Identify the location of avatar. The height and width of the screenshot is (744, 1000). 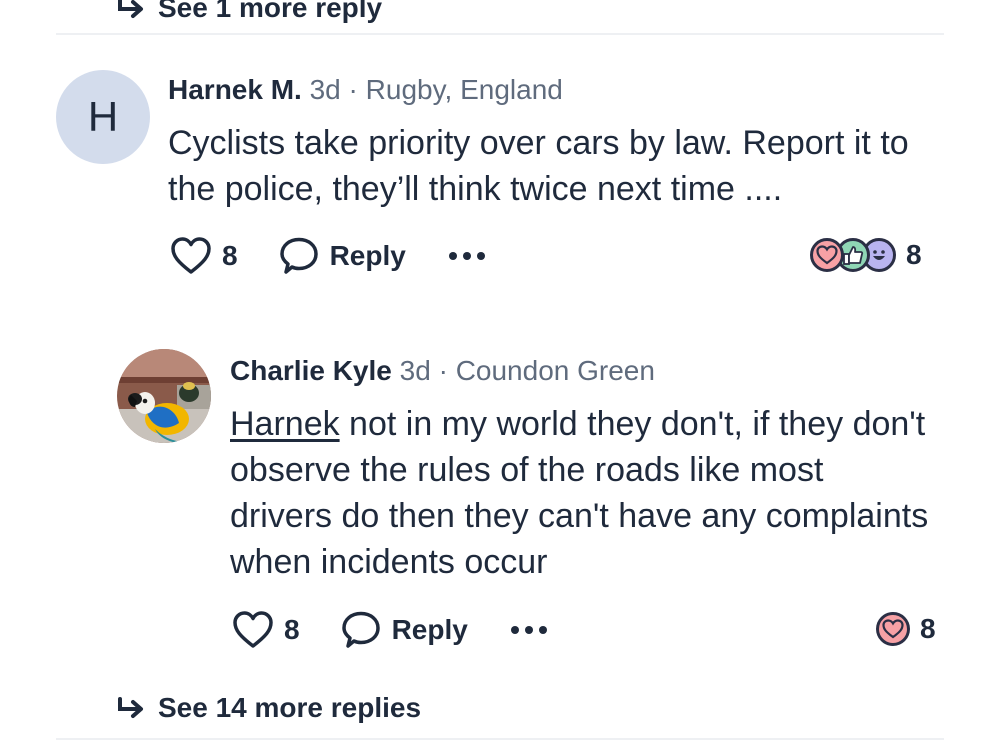
(164, 396).